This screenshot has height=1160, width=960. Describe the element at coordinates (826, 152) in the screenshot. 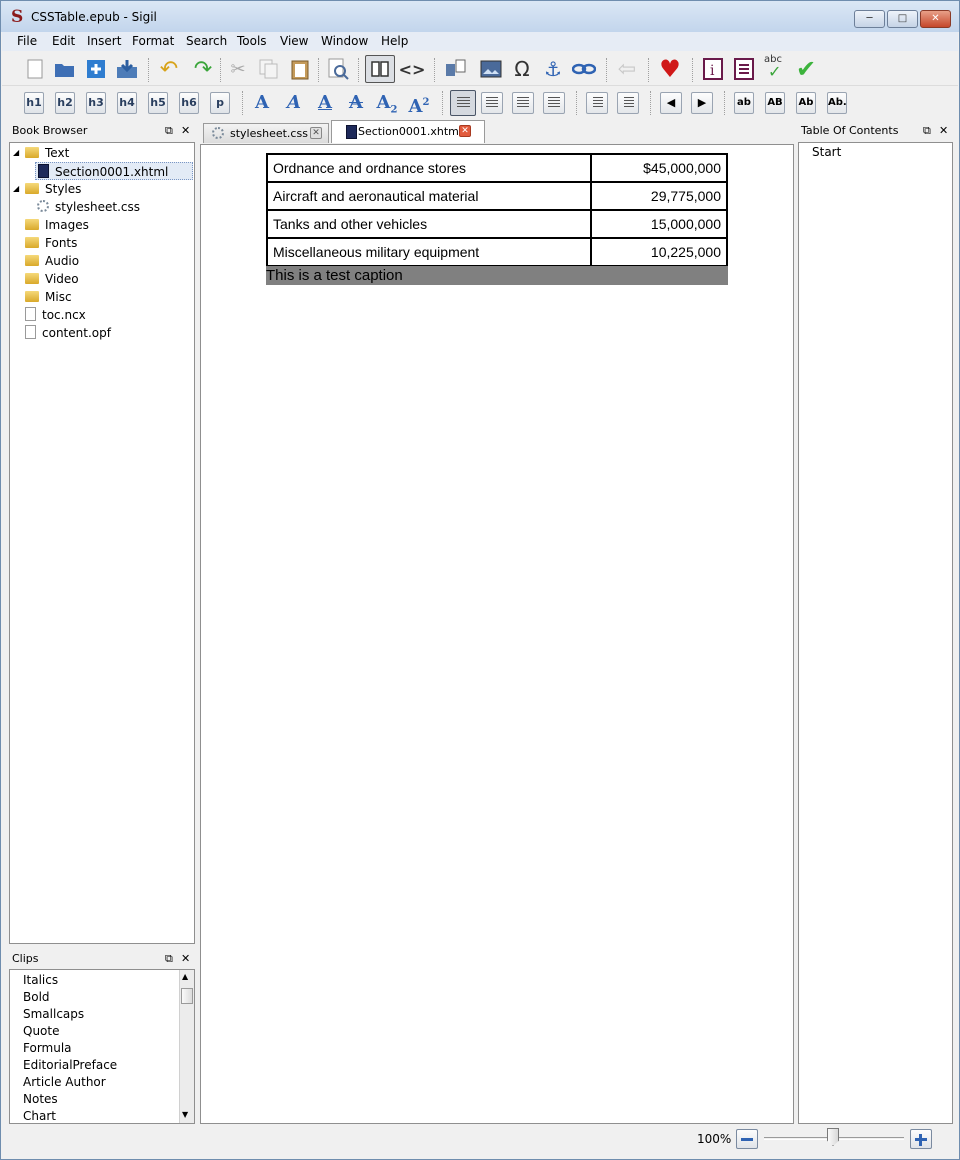

I see `toc-item-start: Start` at that location.